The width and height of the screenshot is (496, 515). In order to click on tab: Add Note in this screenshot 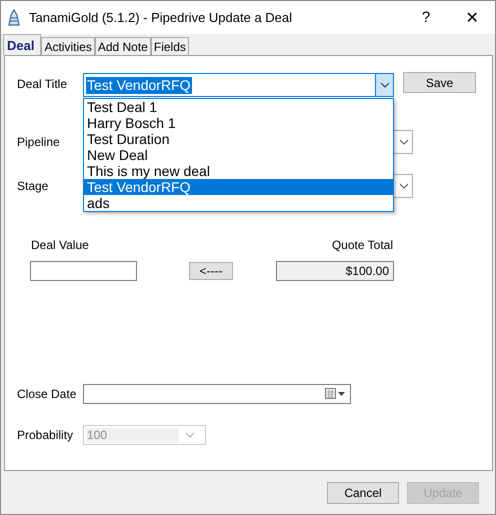, I will do `click(122, 46)`.